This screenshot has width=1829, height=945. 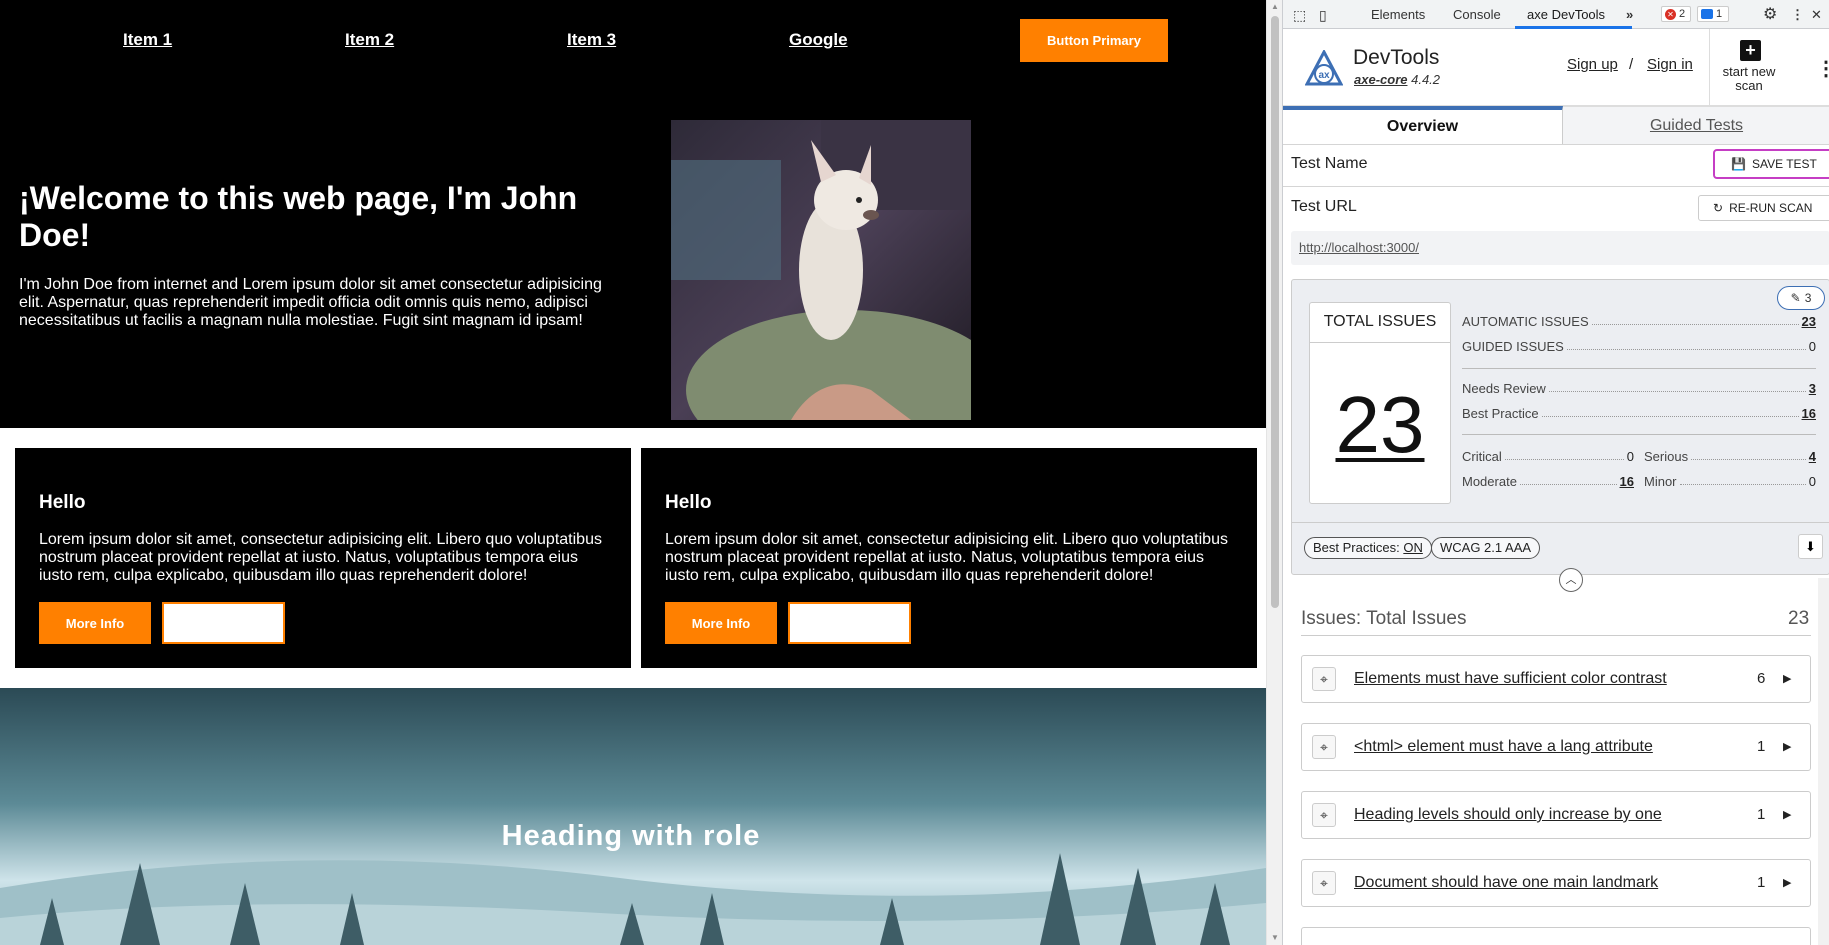 What do you see at coordinates (1299, 15) in the screenshot?
I see `inspect-icon: ⬚` at bounding box center [1299, 15].